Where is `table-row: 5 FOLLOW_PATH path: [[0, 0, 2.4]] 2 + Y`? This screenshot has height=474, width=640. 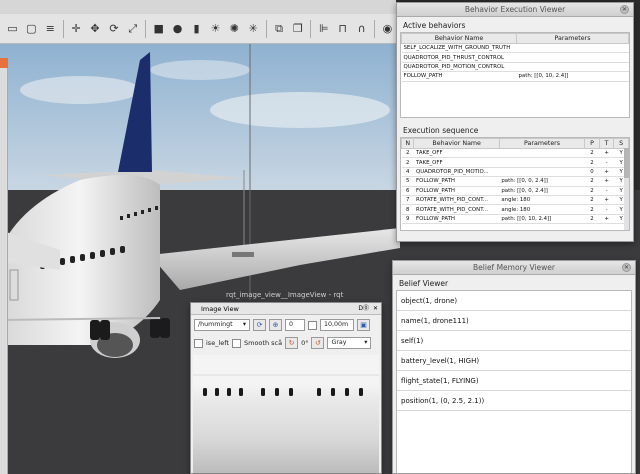 table-row: 5 FOLLOW_PATH path: [[0, 0, 2.4]] 2 + Y is located at coordinates (515, 181).